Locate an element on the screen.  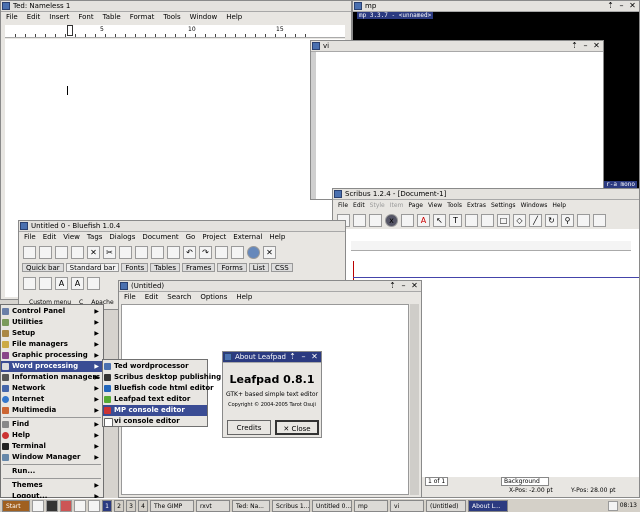
ted-menu-help: Help is located at coordinates (234, 17).